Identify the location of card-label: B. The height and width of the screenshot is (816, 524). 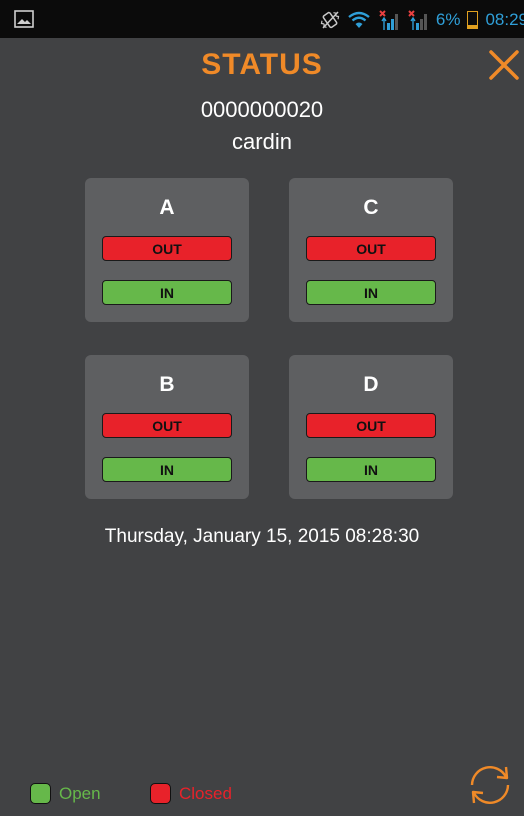
(167, 384).